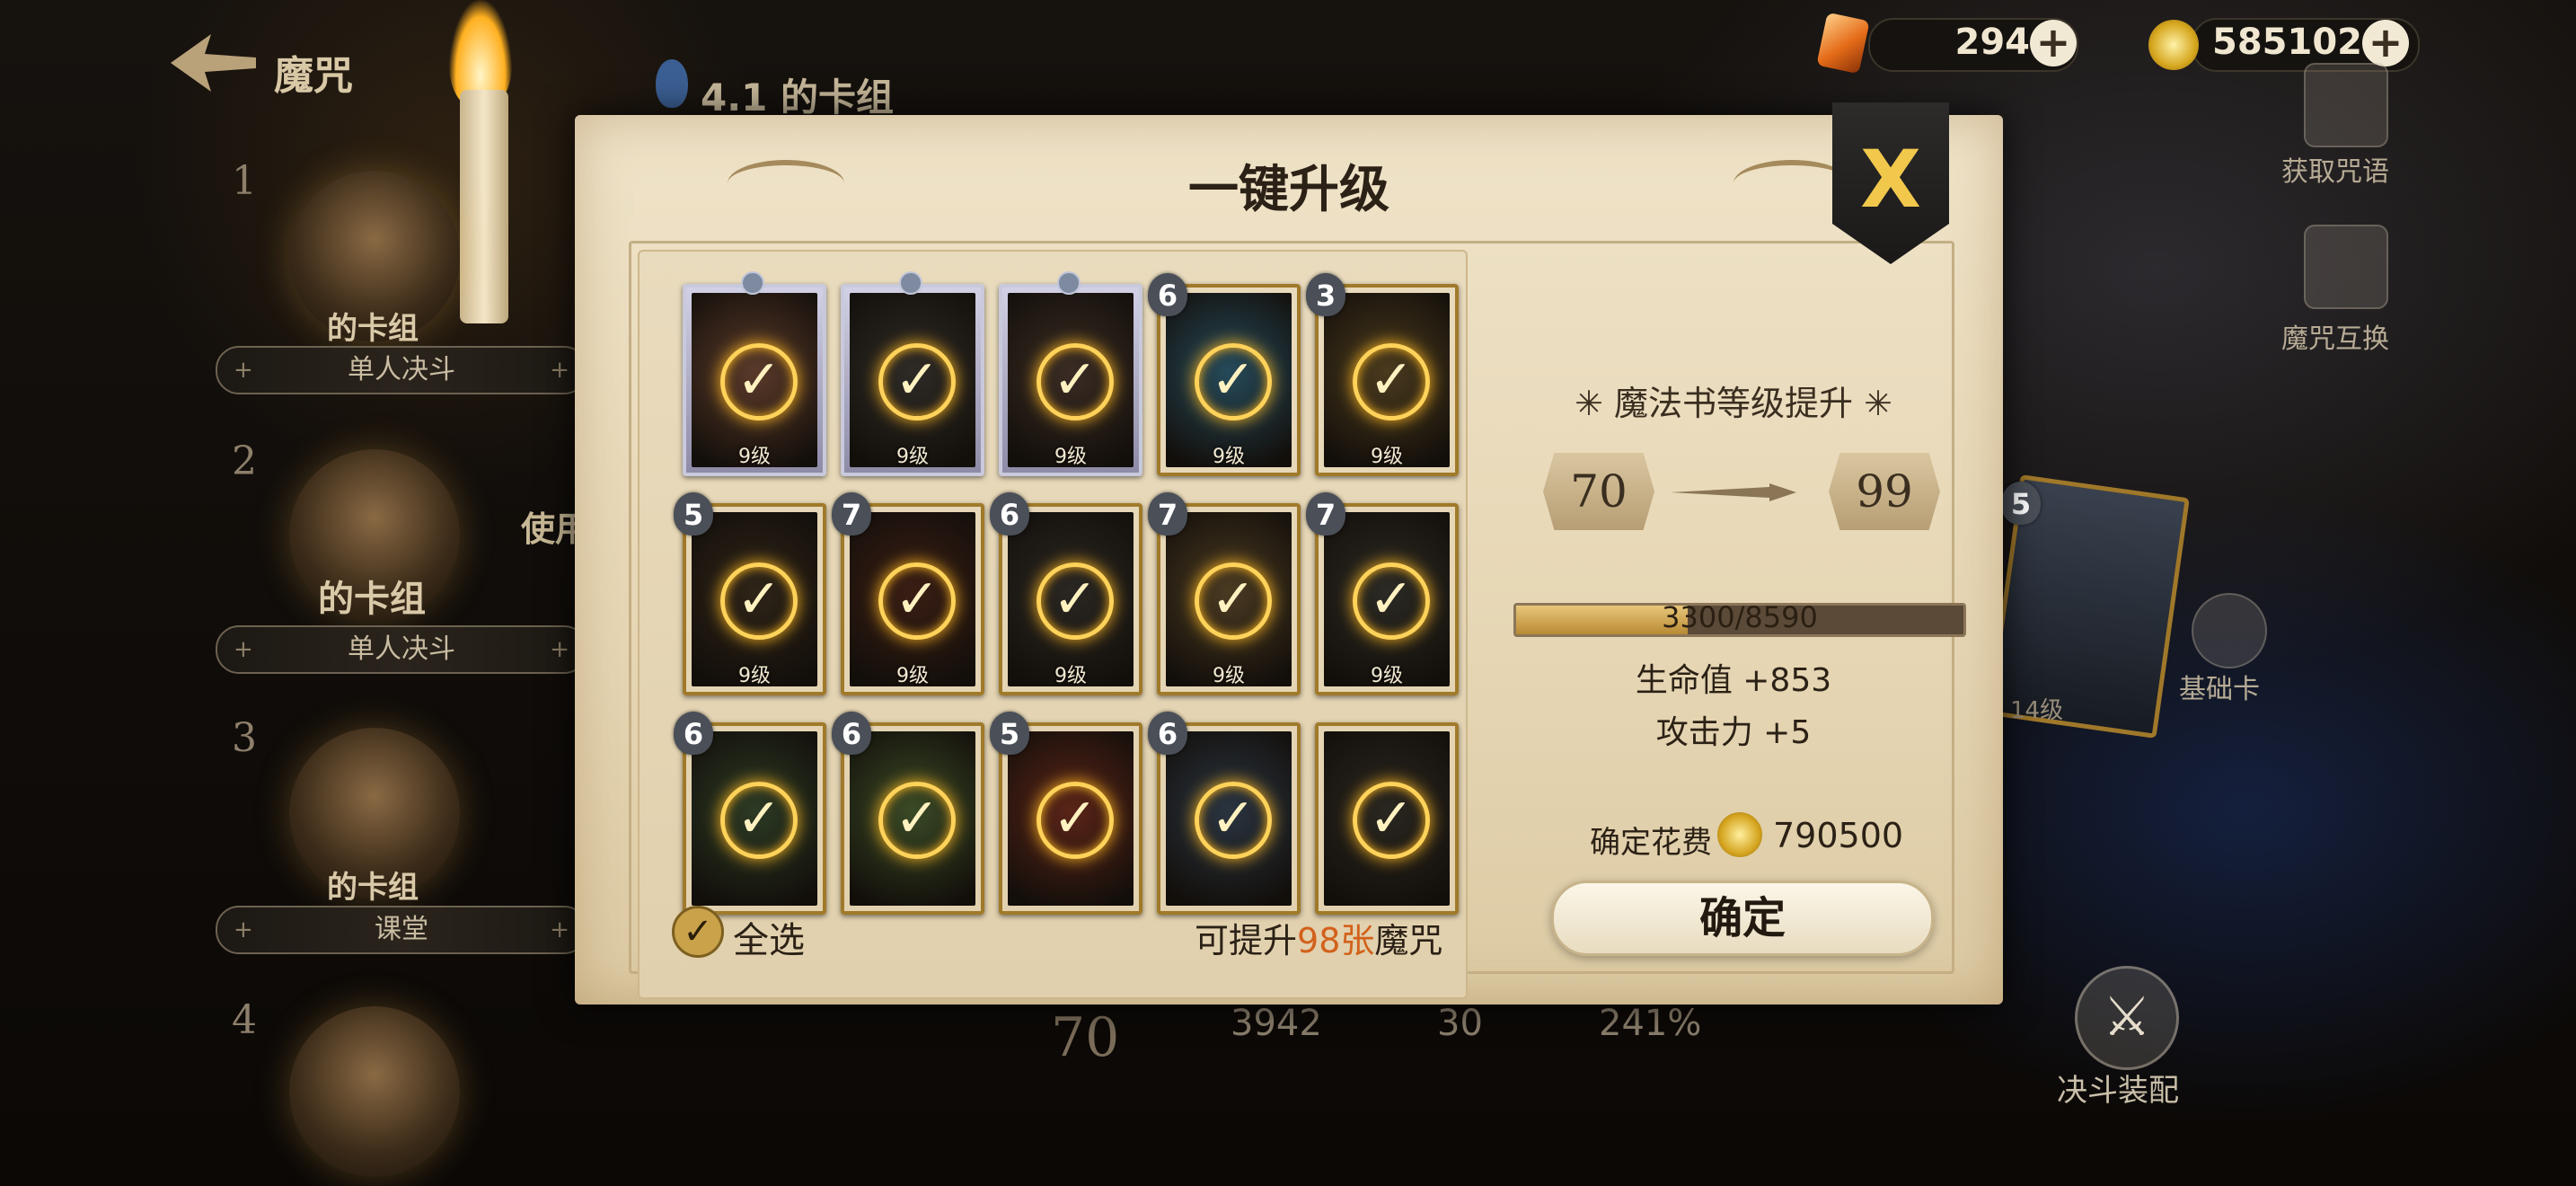 This screenshot has width=2576, height=1186. What do you see at coordinates (1733, 492) in the screenshot?
I see `arrow-right-icon` at bounding box center [1733, 492].